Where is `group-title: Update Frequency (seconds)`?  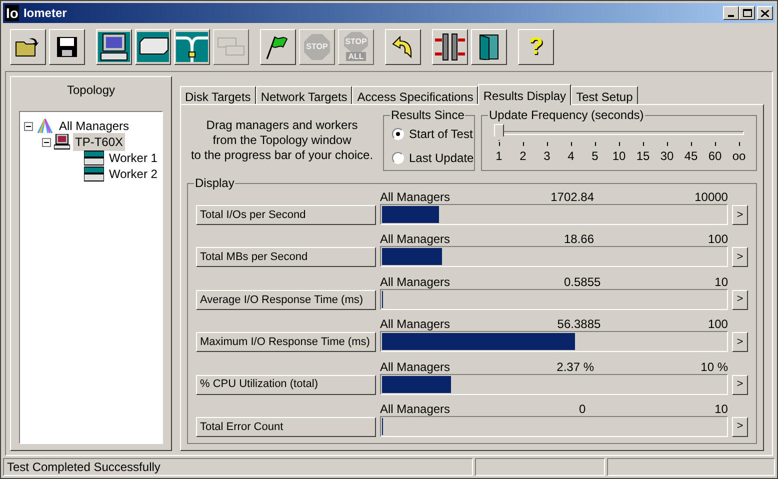 group-title: Update Frequency (seconds) is located at coordinates (566, 115).